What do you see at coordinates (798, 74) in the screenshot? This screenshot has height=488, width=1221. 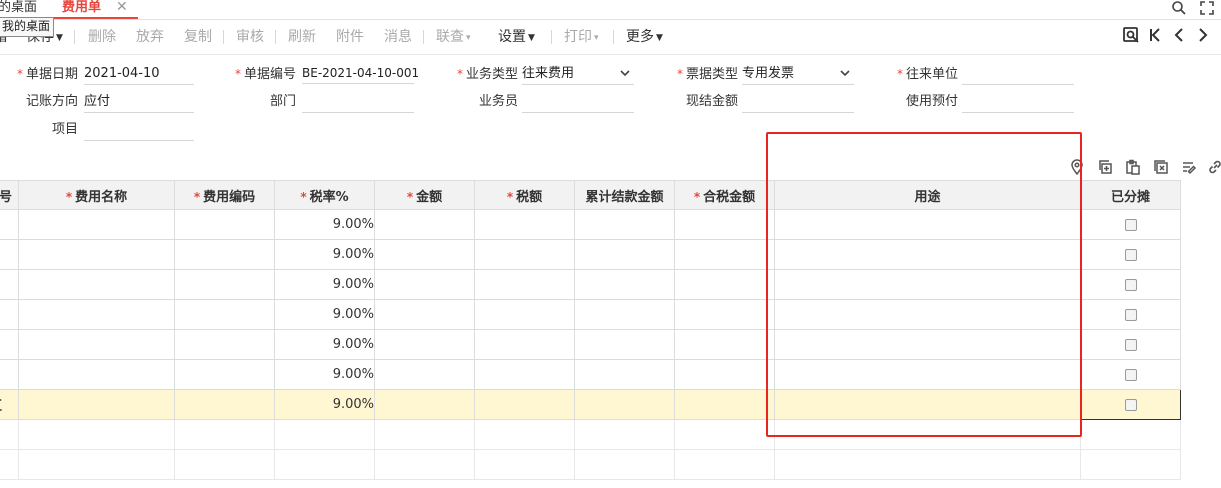 I see `invoice-type-select: 专用发票` at bounding box center [798, 74].